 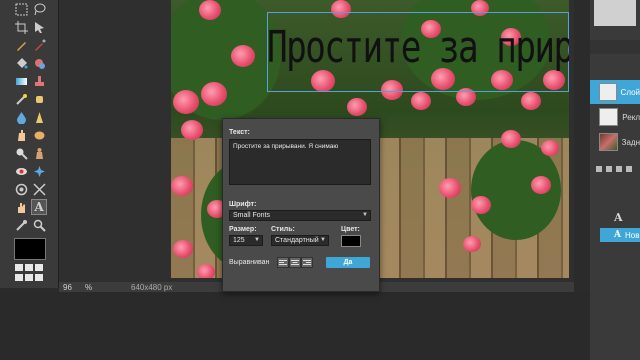 I want to click on layer-name: Задн, so click(x=630, y=142).